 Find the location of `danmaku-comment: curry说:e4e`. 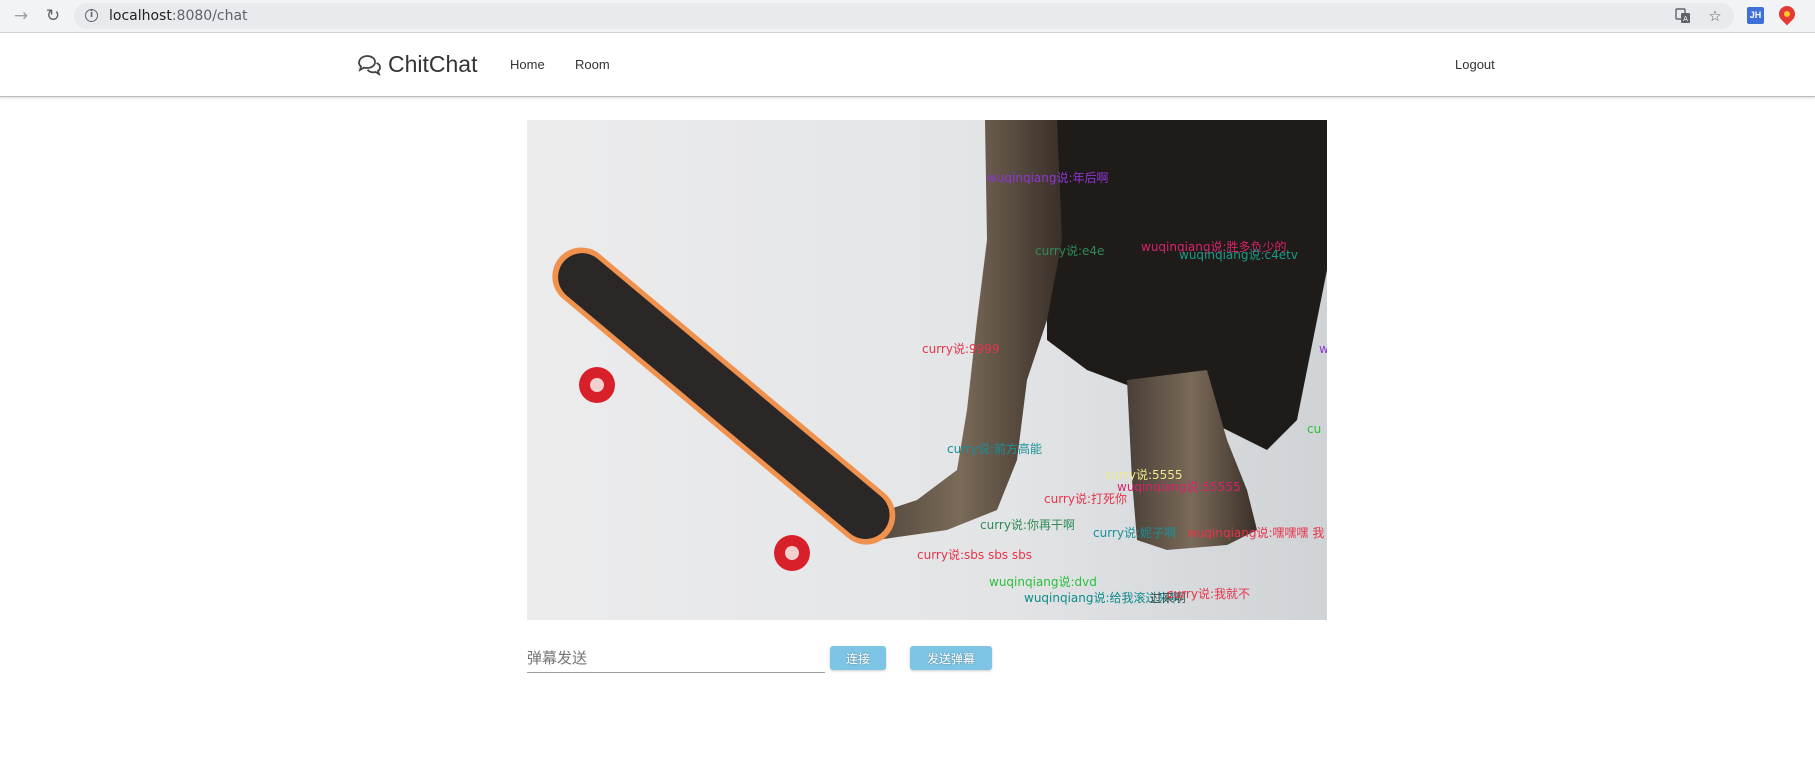

danmaku-comment: curry说:e4e is located at coordinates (1070, 251).